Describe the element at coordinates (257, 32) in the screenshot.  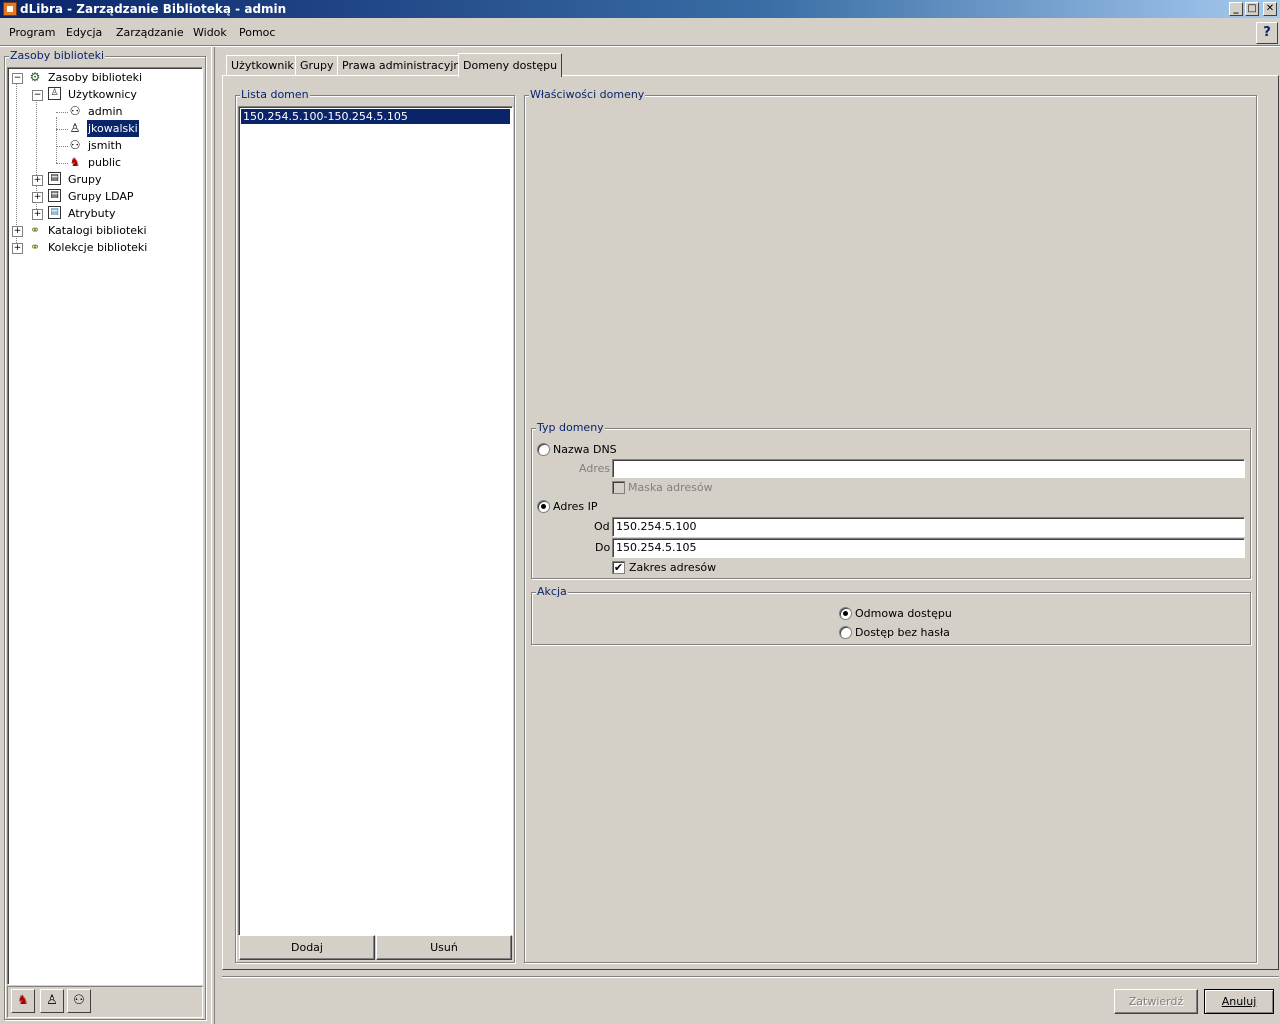
I see `menu-pomoc: Pomoc` at that location.